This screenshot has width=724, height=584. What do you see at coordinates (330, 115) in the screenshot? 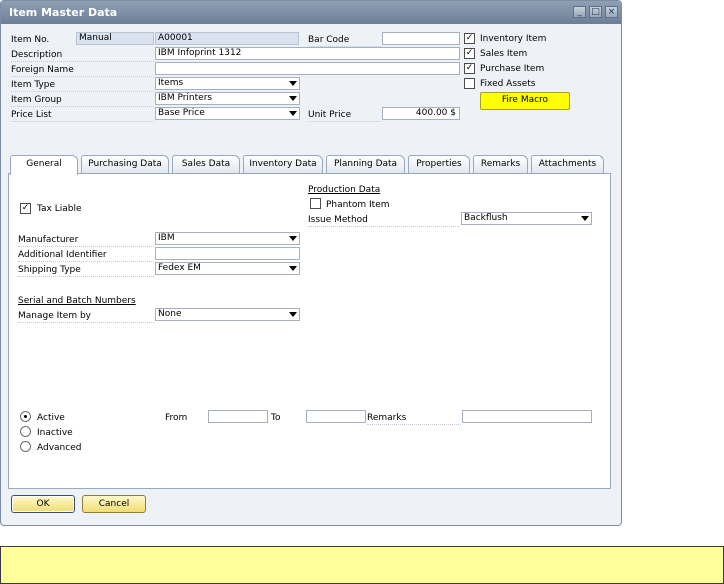
I see `unit-price-label: Unit Price` at bounding box center [330, 115].